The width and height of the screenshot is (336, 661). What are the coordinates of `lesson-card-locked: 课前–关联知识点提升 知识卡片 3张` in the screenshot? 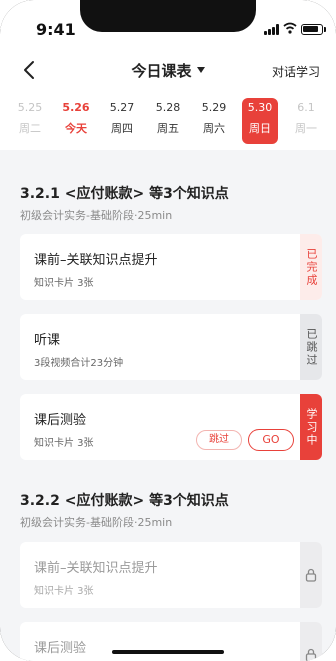 It's located at (171, 575).